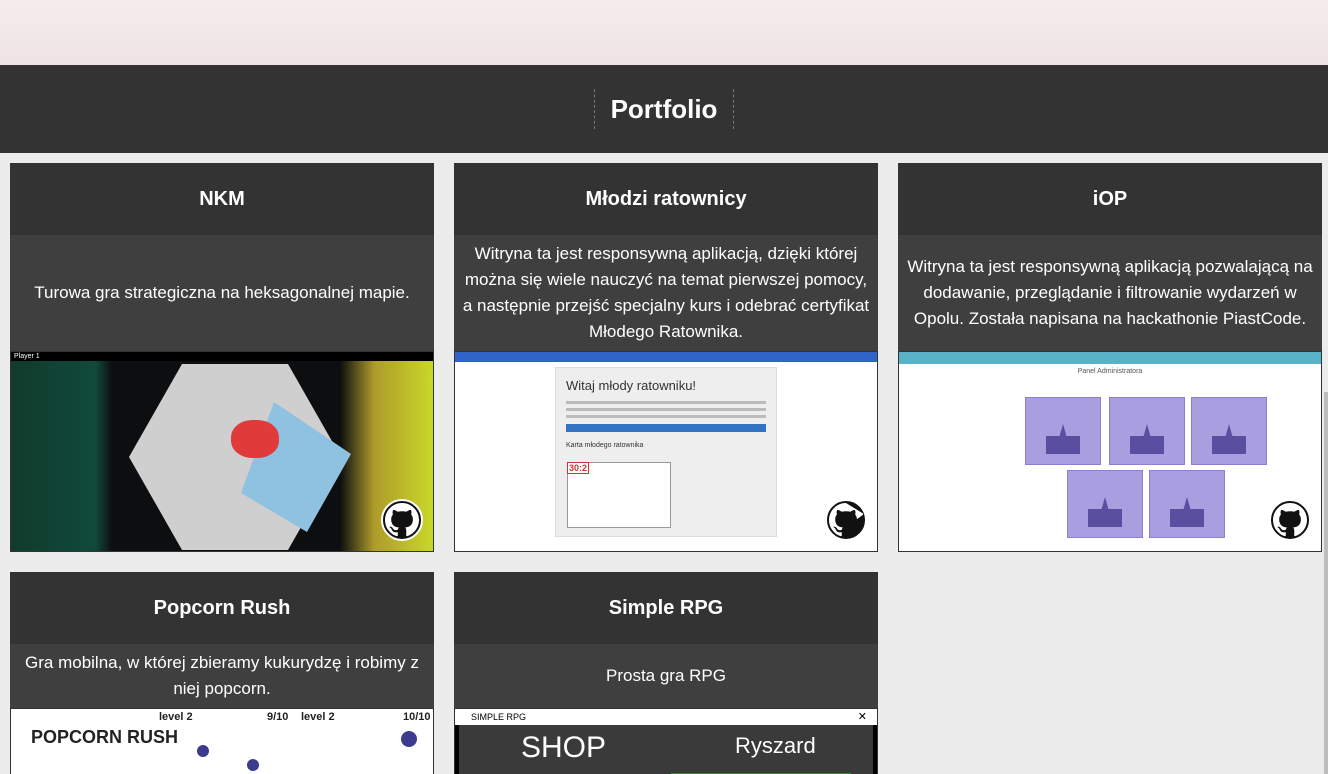  Describe the element at coordinates (564, 747) in the screenshot. I see `rpg-shop-label: SHOP` at that location.